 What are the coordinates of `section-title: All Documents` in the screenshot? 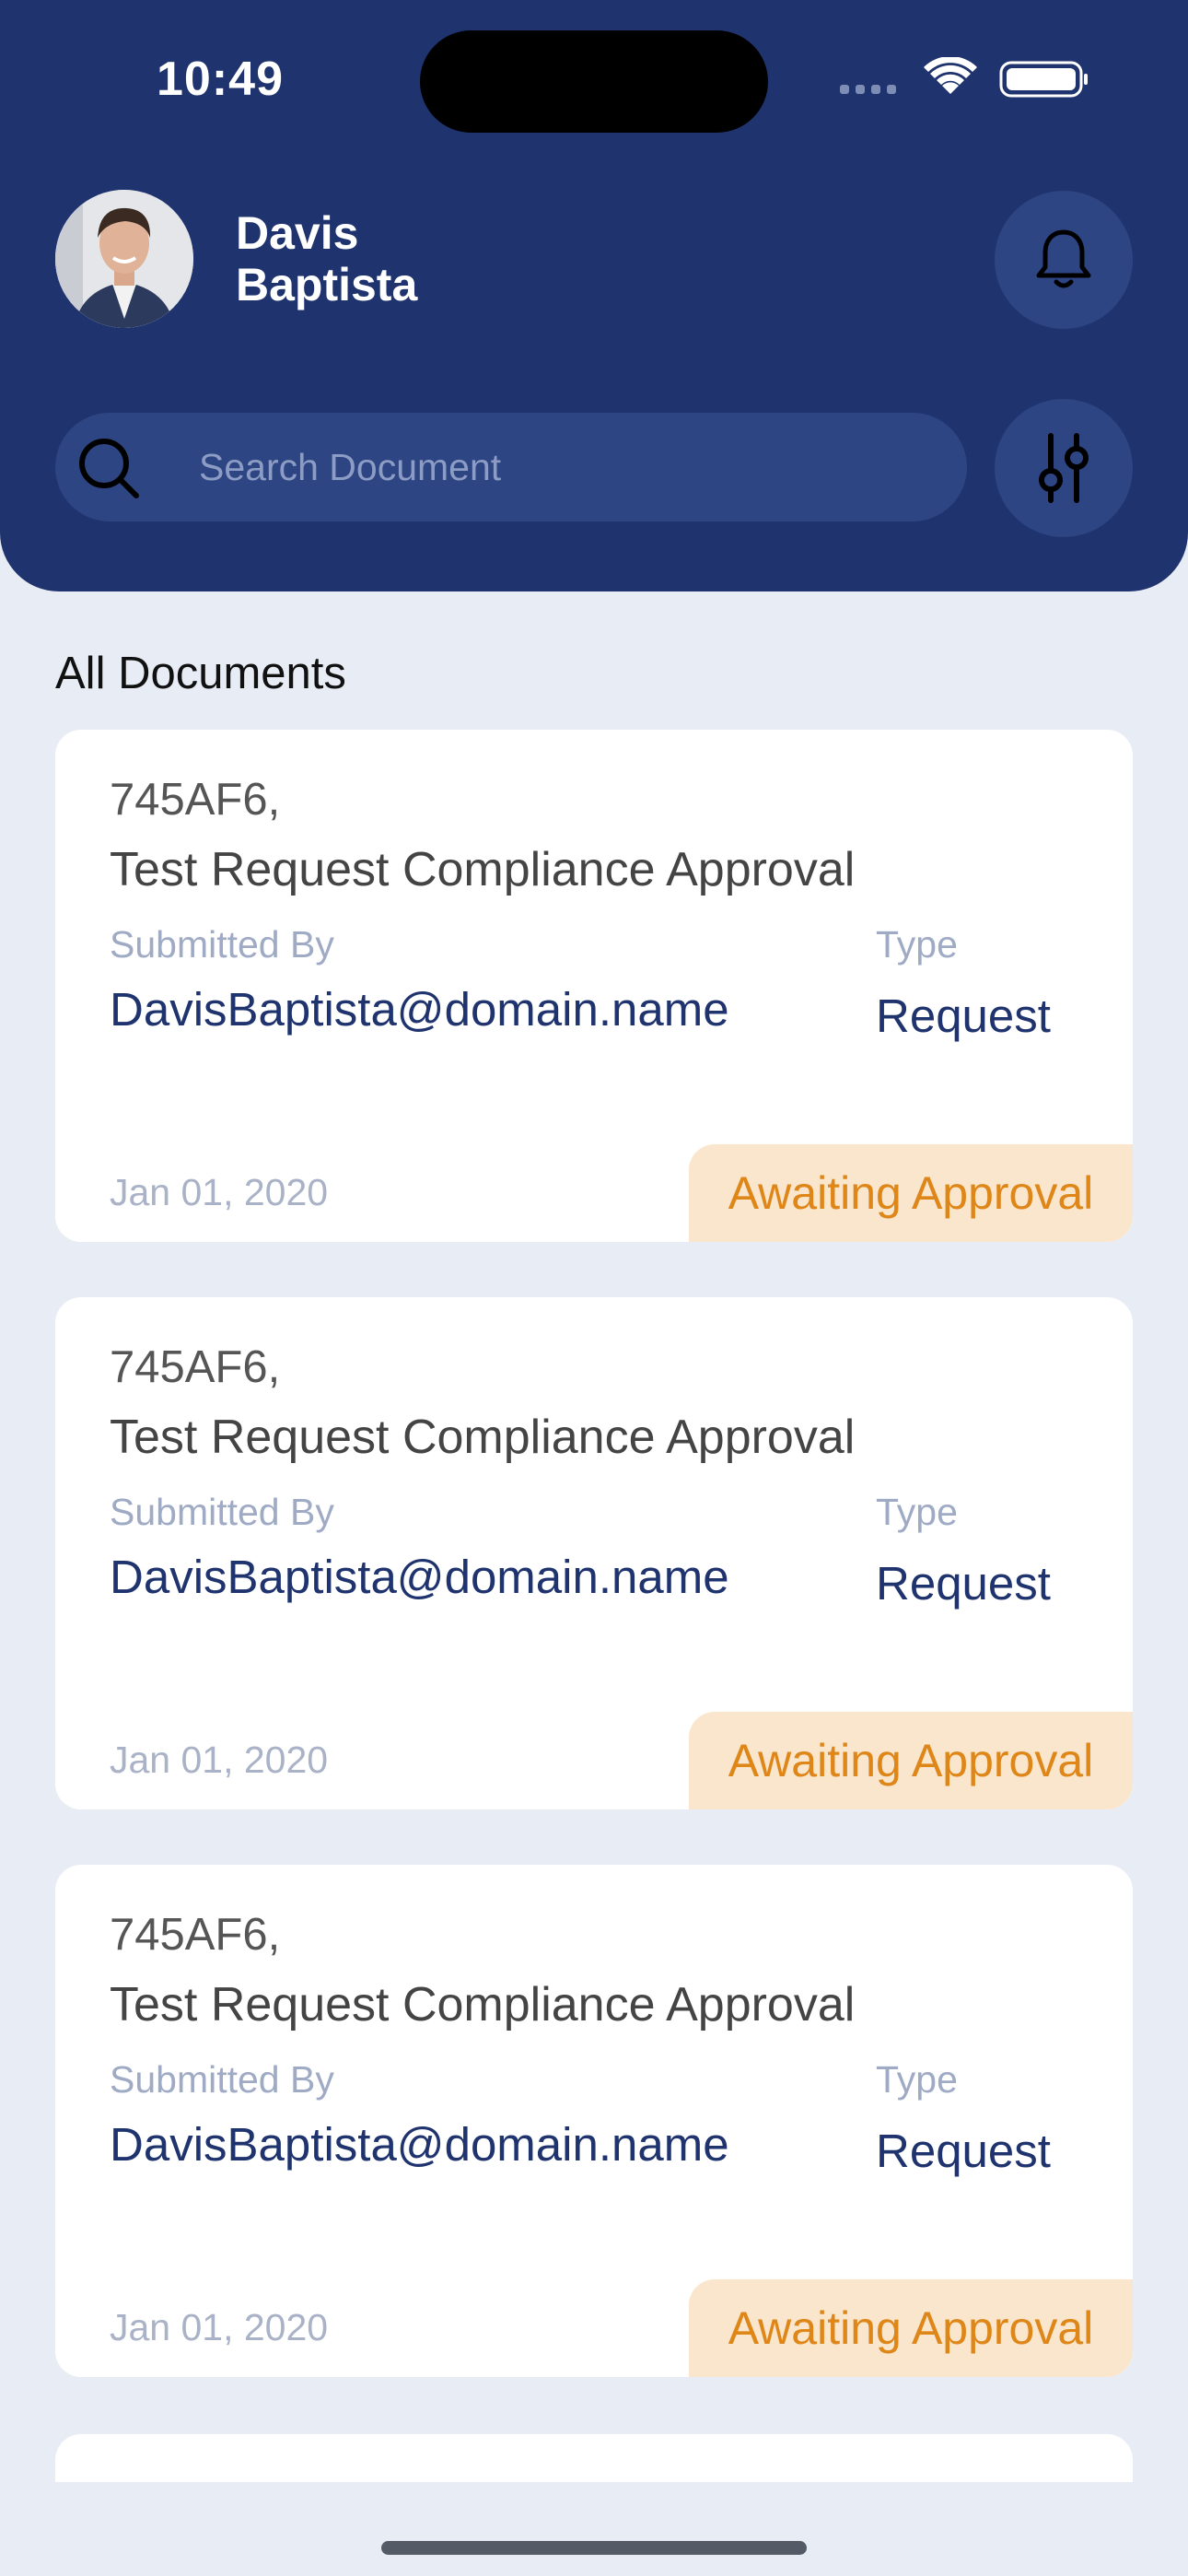 It's located at (201, 673).